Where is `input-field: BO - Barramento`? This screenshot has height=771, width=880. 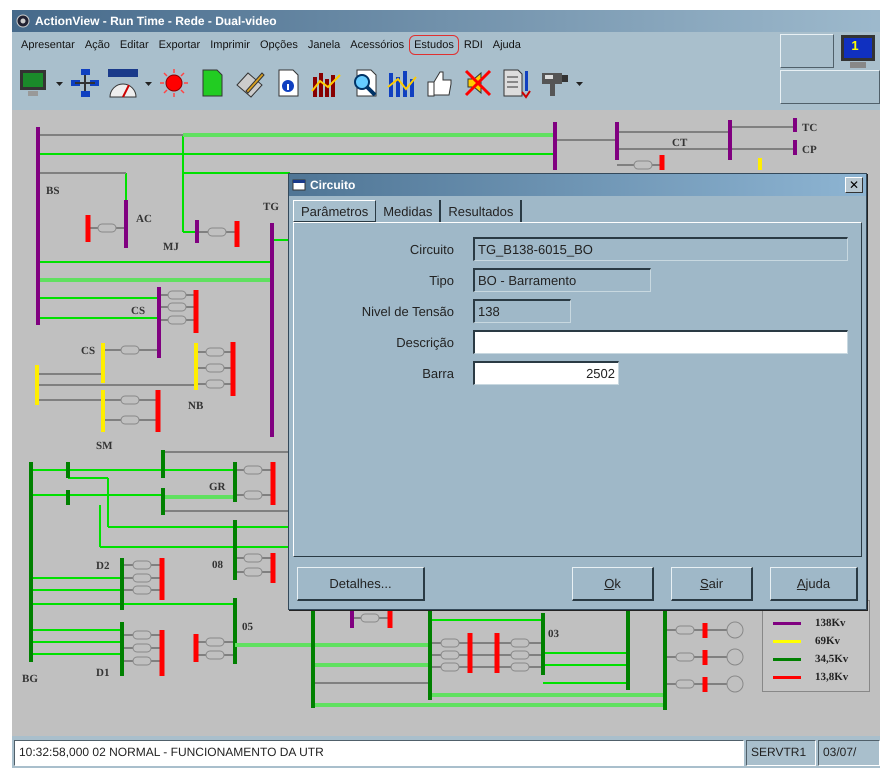
input-field: BO - Barramento is located at coordinates (562, 280).